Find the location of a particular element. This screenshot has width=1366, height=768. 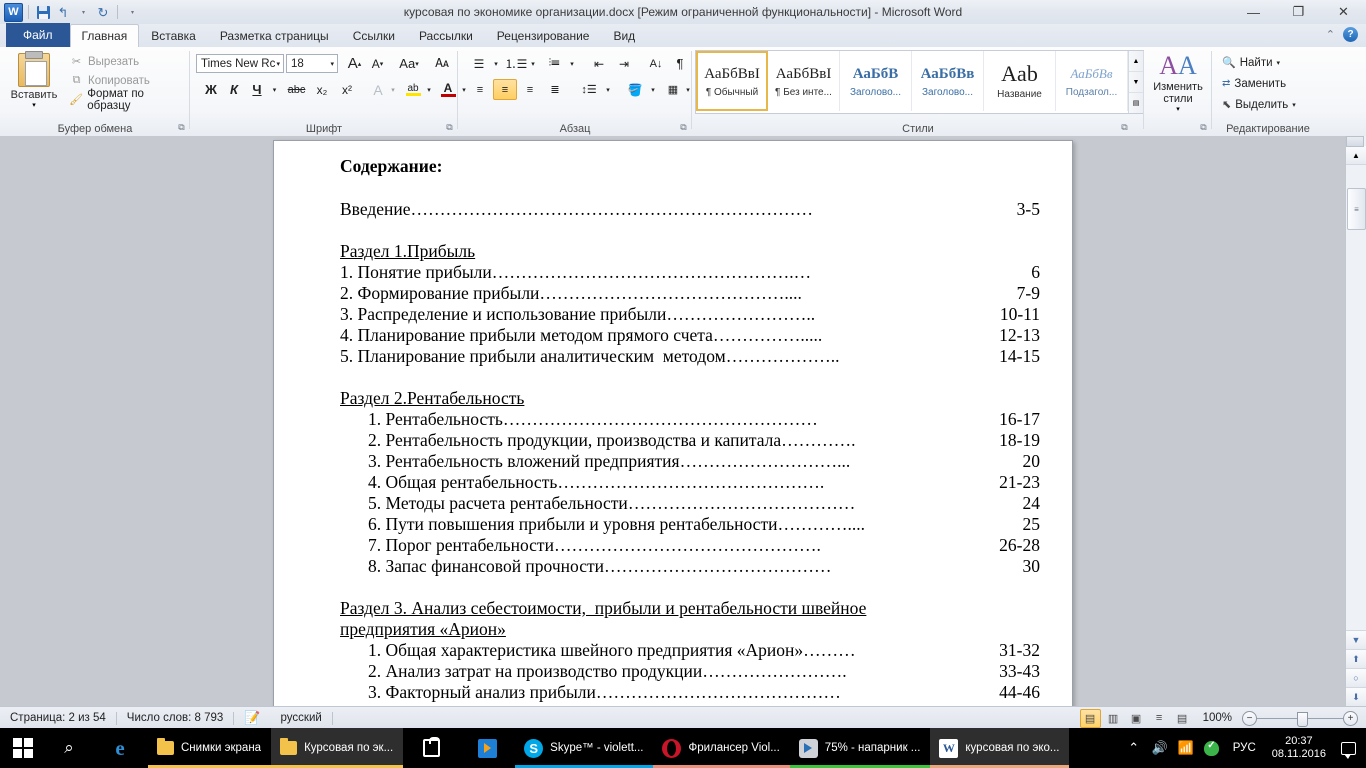

line-spacing-icon: ↕☰ is located at coordinates (589, 89).